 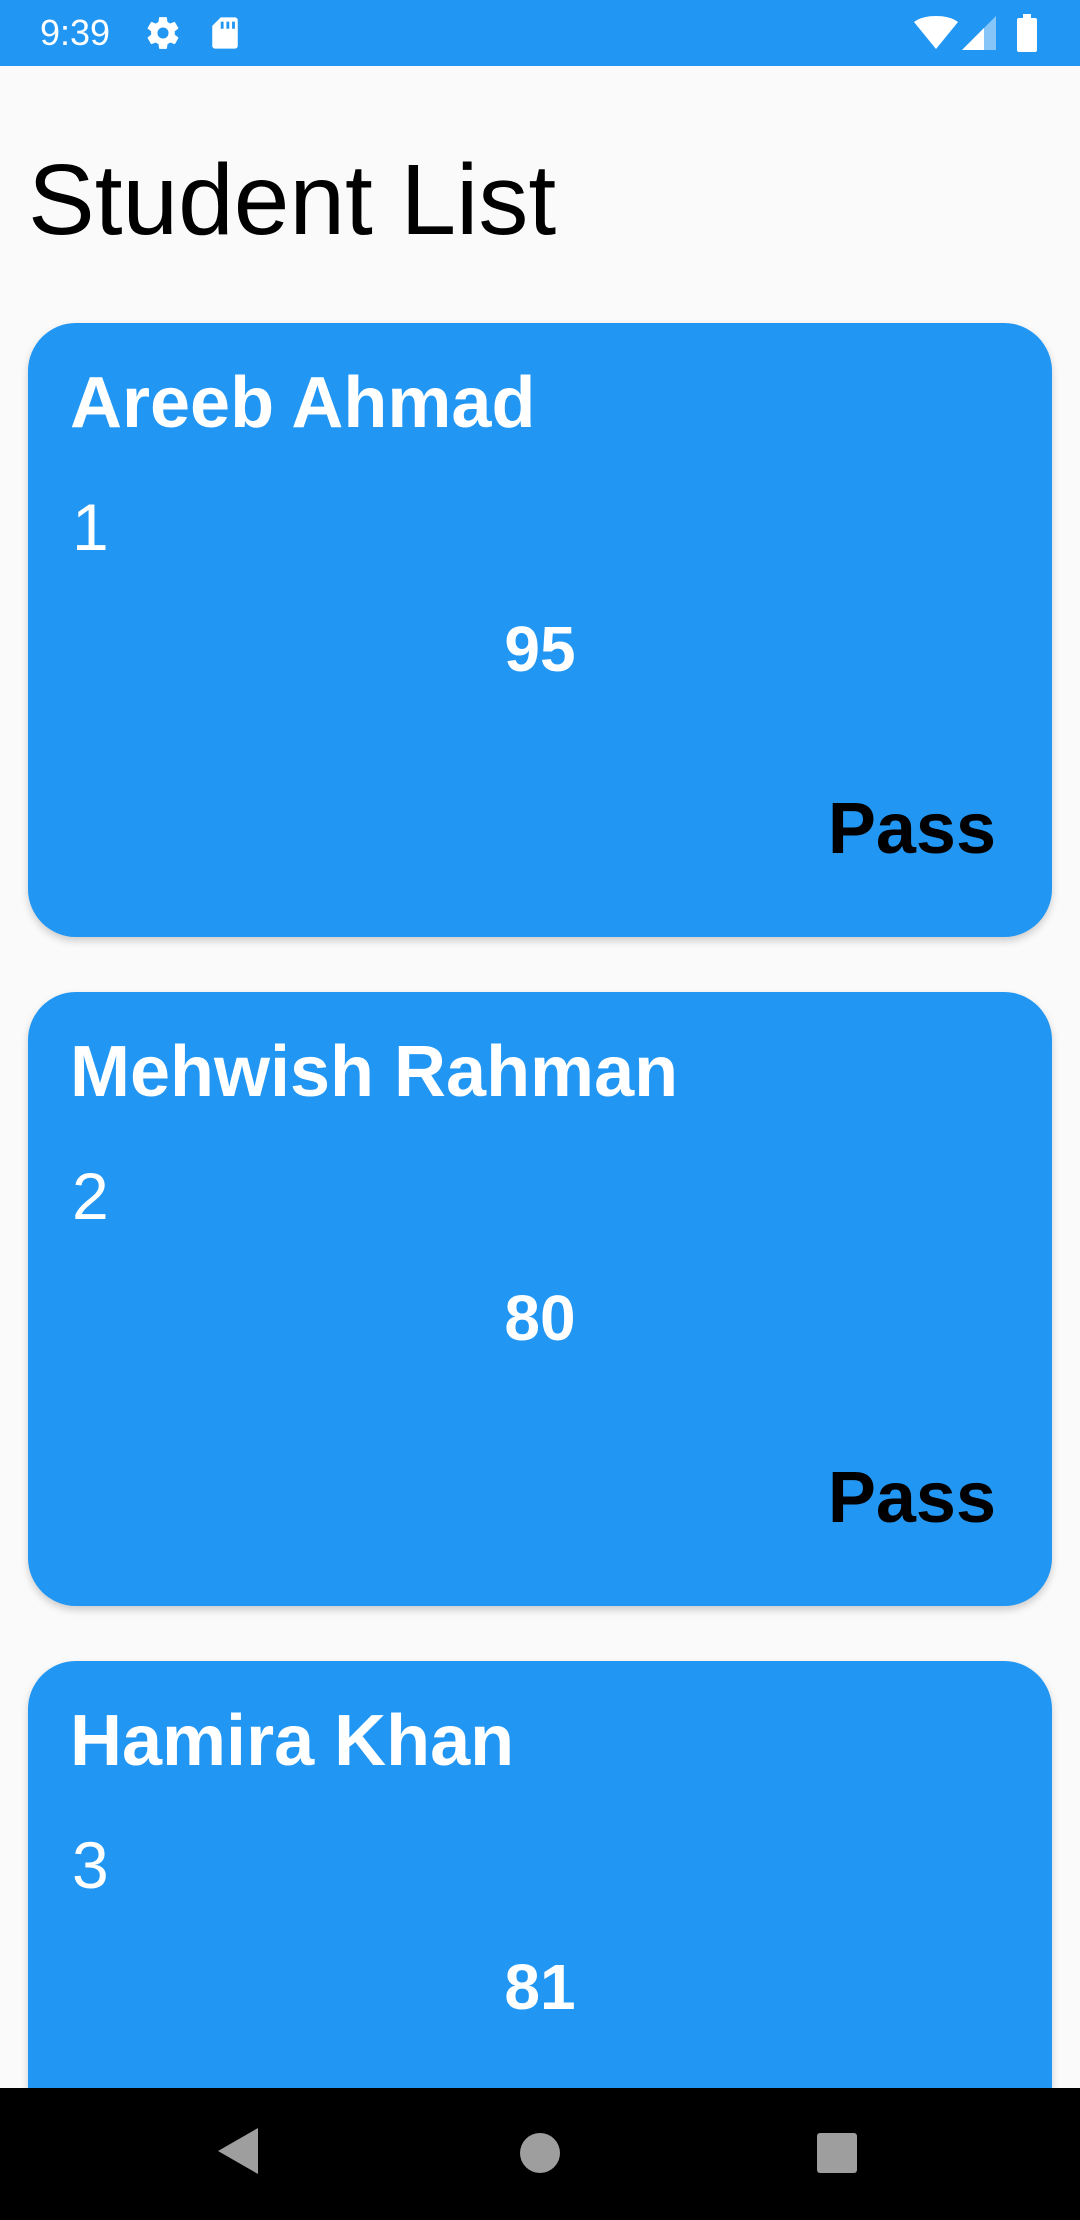 What do you see at coordinates (936, 32) in the screenshot?
I see `wifi-icon` at bounding box center [936, 32].